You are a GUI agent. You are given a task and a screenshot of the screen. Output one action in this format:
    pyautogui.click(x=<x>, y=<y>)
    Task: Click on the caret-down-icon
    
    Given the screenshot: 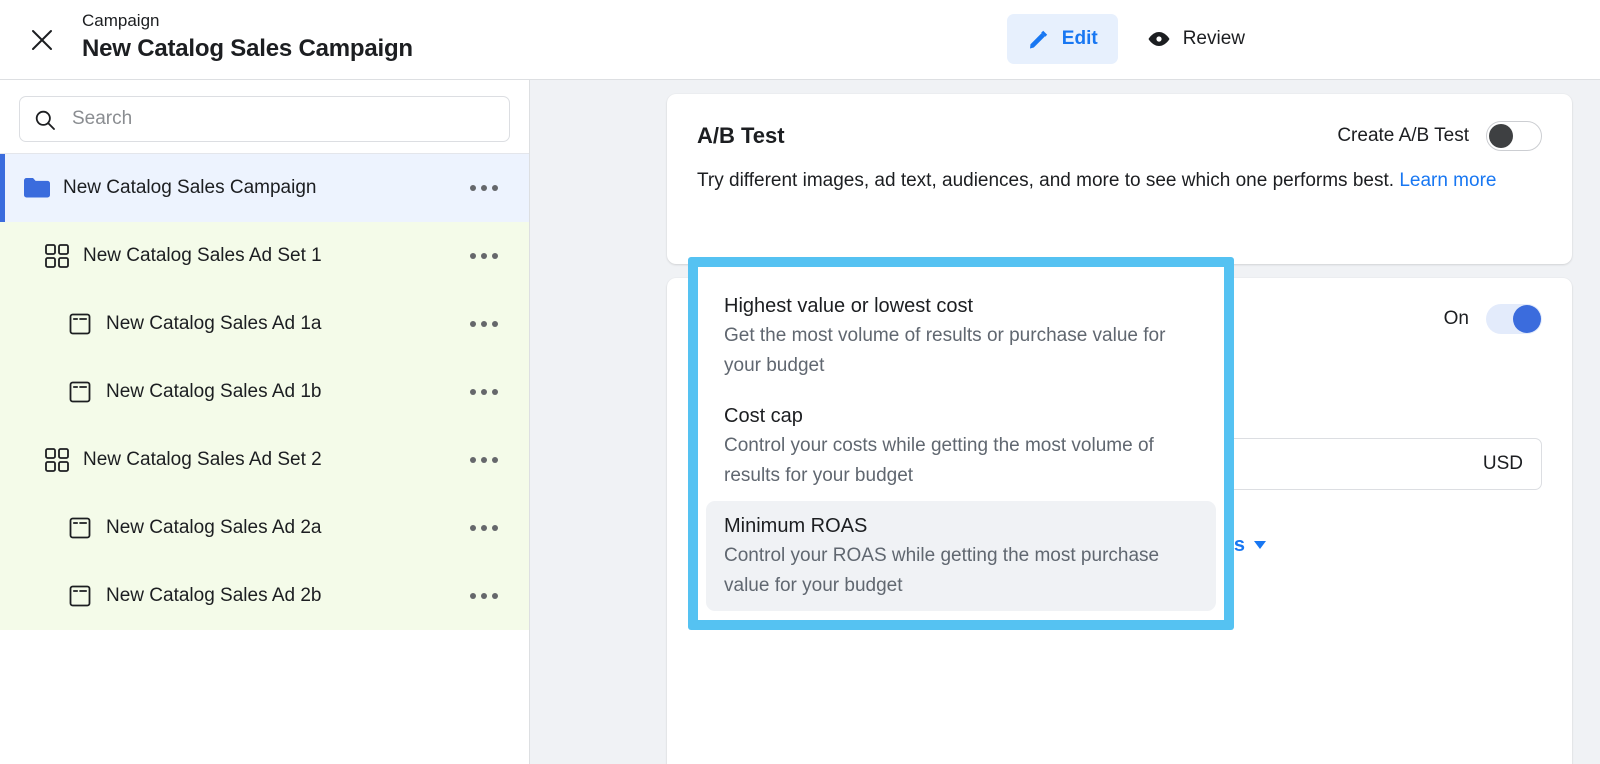 What is the action you would take?
    pyautogui.click(x=1260, y=545)
    